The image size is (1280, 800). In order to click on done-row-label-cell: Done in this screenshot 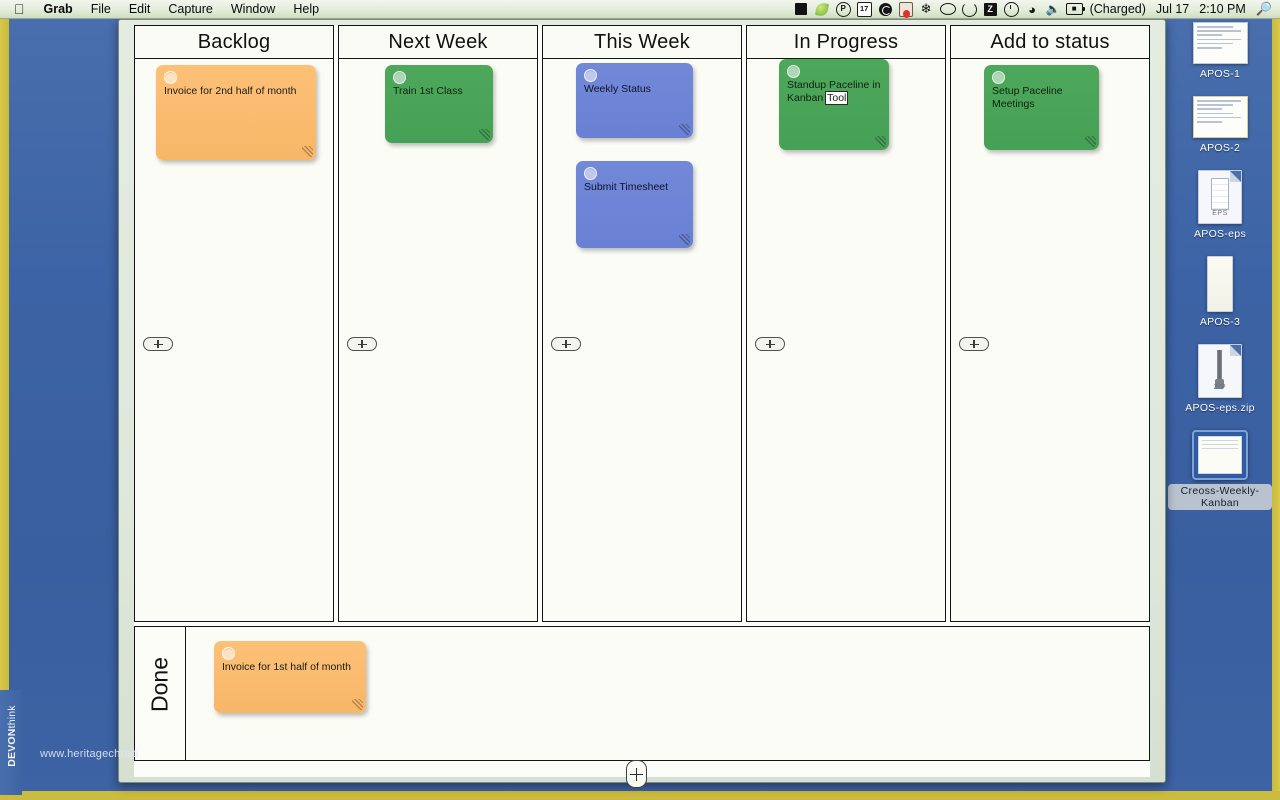, I will do `click(160, 693)`.